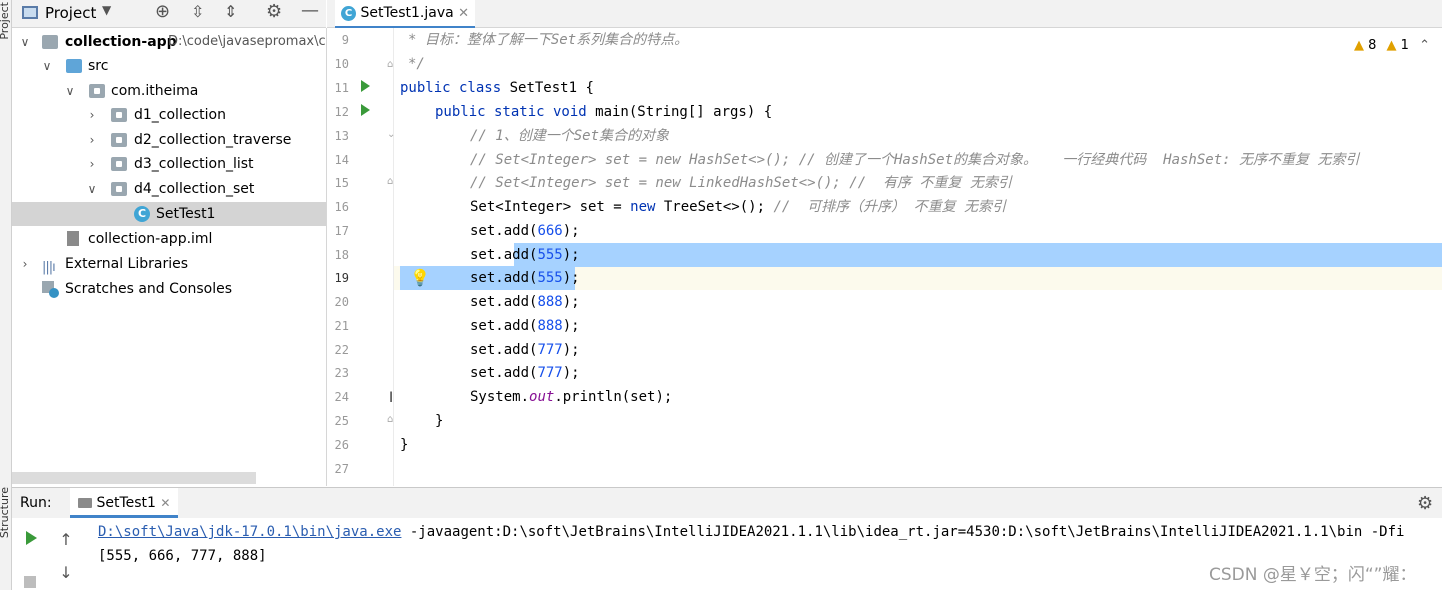 The width and height of the screenshot is (1442, 590). I want to click on run-tab-settest1: SetTest1 ✕, so click(124, 503).